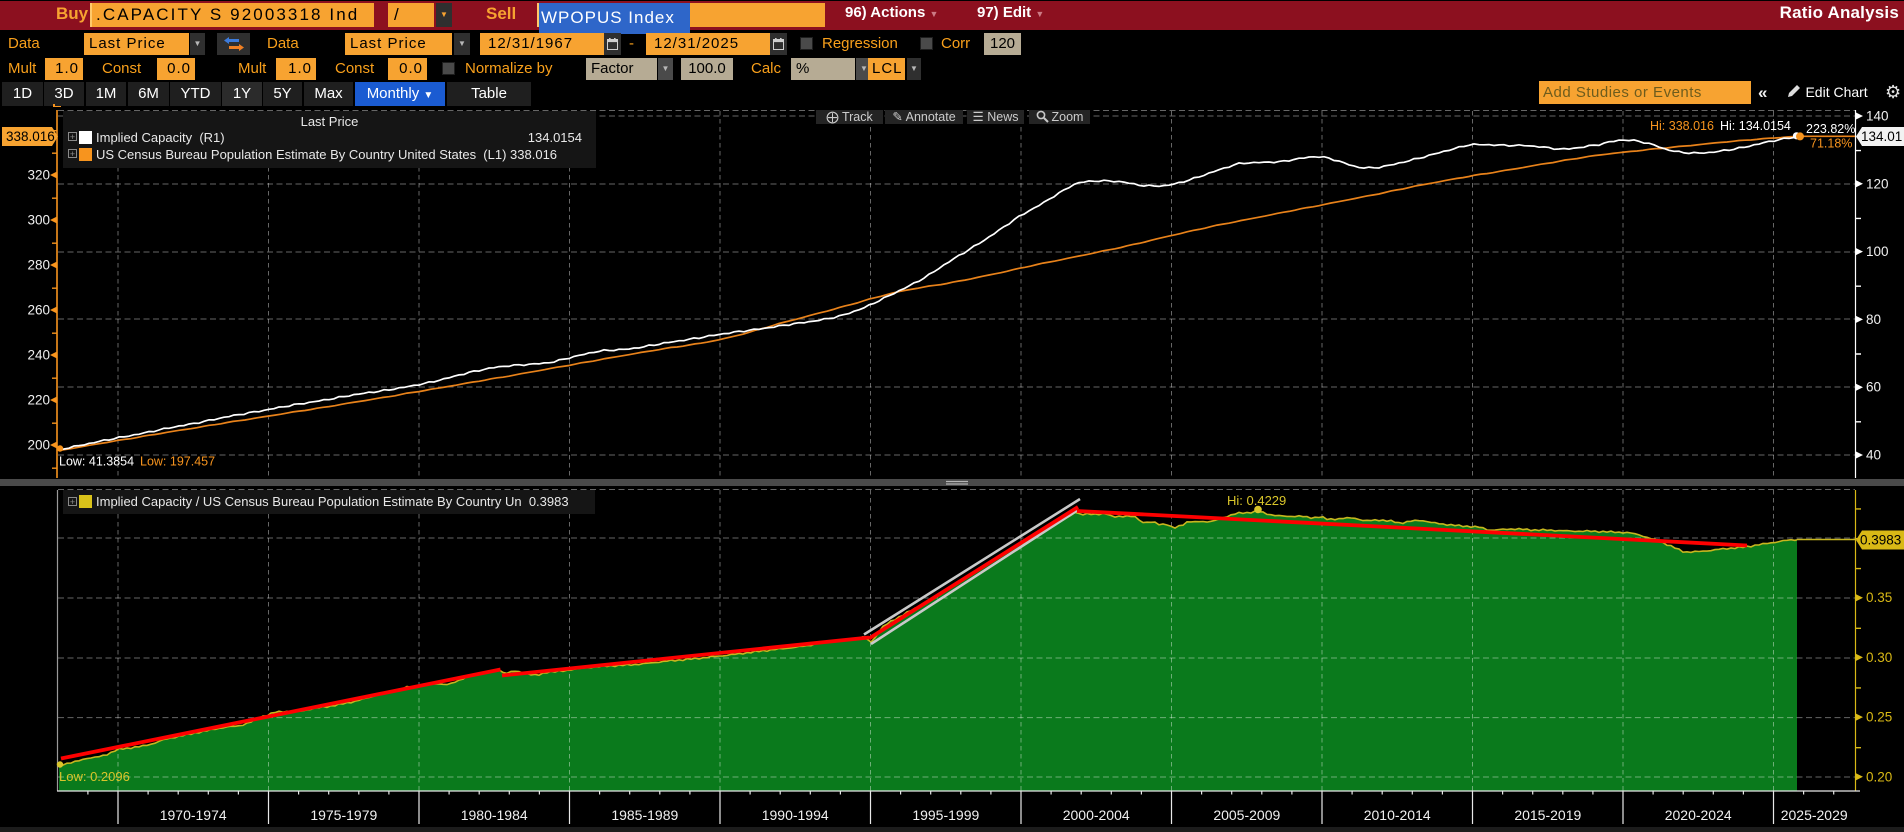  I want to click on svg-text: 1990-1994, so click(795, 815).